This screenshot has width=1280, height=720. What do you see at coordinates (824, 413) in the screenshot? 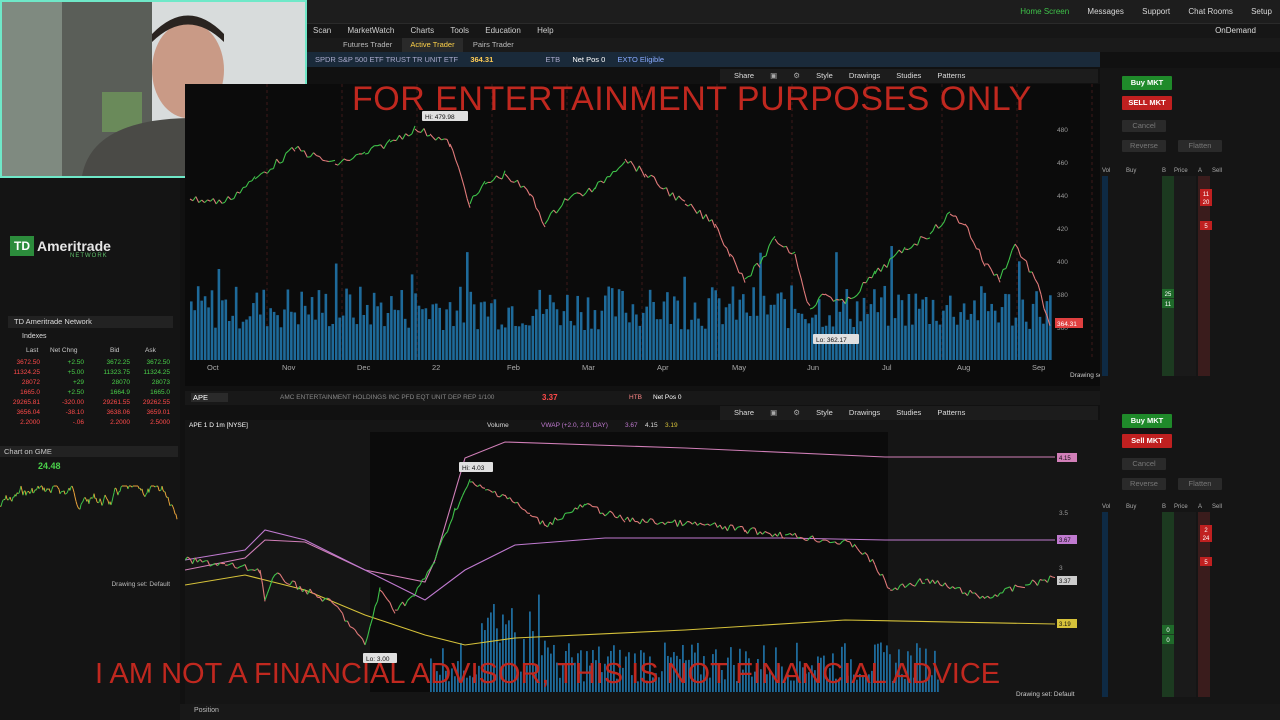
I see `bottom-style-button: Style` at bounding box center [824, 413].